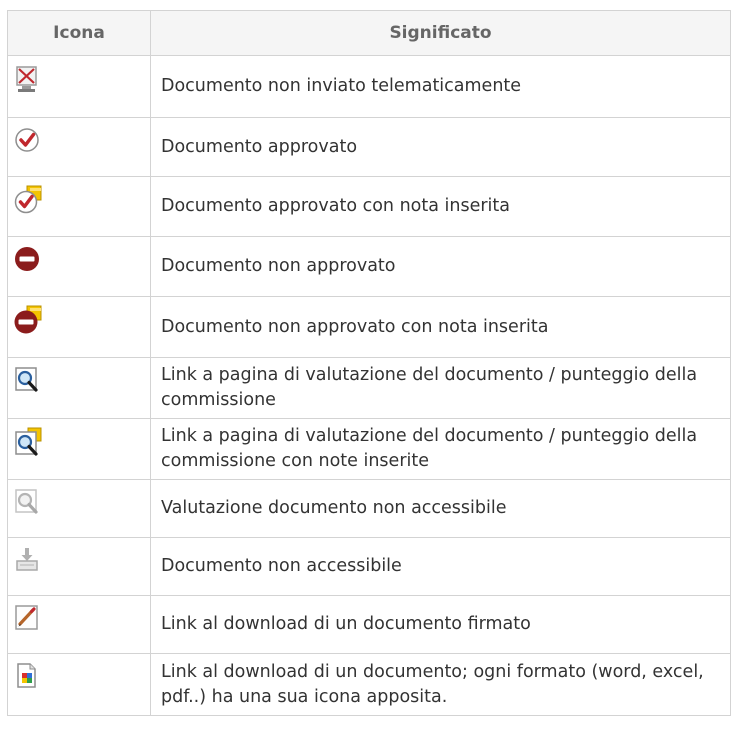 The height and width of the screenshot is (747, 738). I want to click on table-row: Documento non accessibile, so click(369, 566).